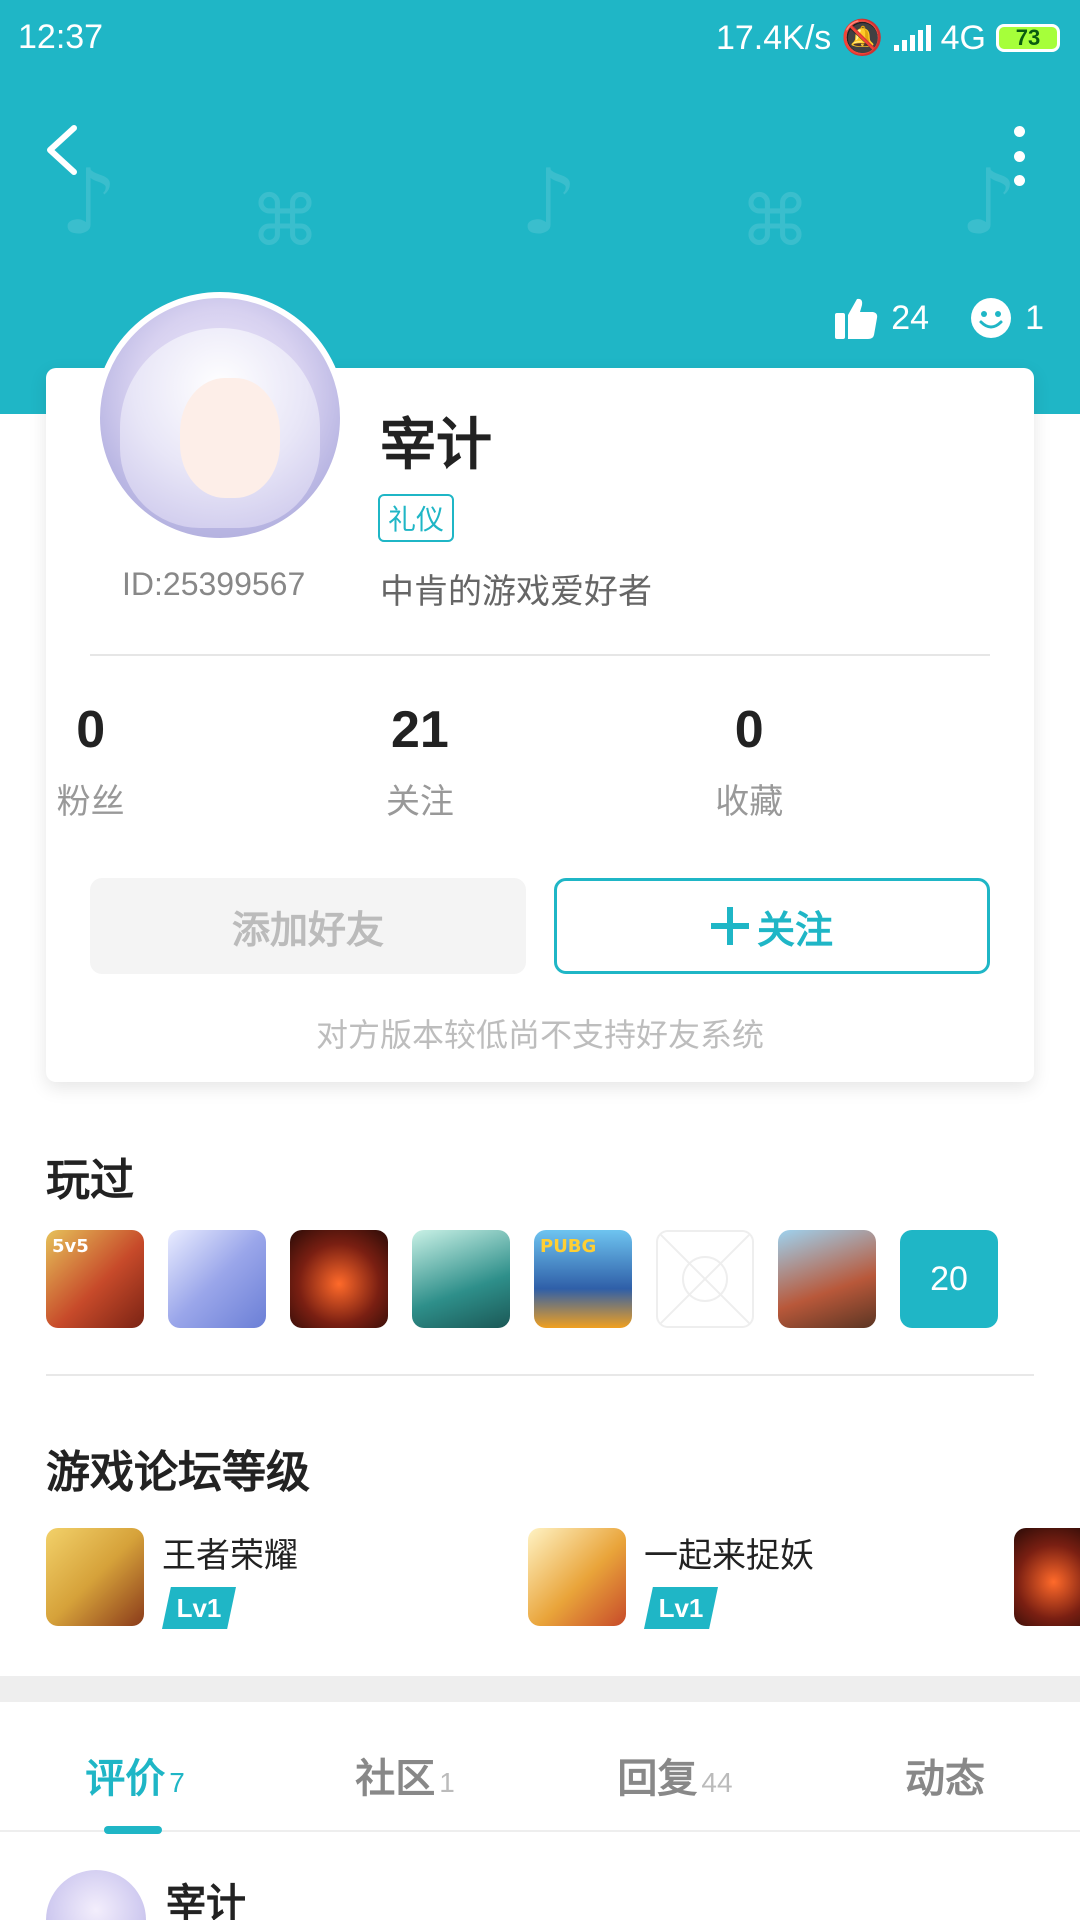 The height and width of the screenshot is (1920, 1080). Describe the element at coordinates (540, 36) in the screenshot. I see `status-bar: 12:37 17.4K/s 🔕 4G 73` at that location.